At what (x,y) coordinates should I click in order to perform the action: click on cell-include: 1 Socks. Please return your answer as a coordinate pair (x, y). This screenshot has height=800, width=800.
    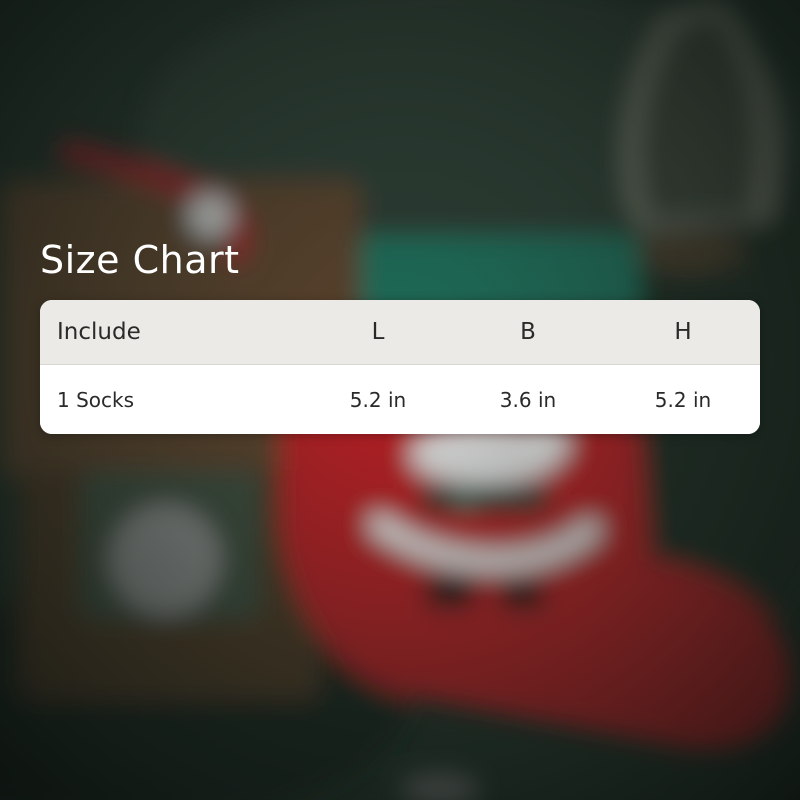
    Looking at the image, I should click on (96, 399).